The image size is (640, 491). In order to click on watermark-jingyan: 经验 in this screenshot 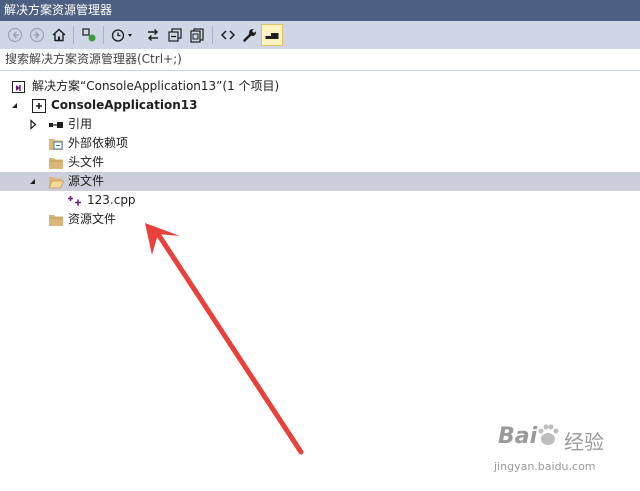, I will do `click(584, 442)`.